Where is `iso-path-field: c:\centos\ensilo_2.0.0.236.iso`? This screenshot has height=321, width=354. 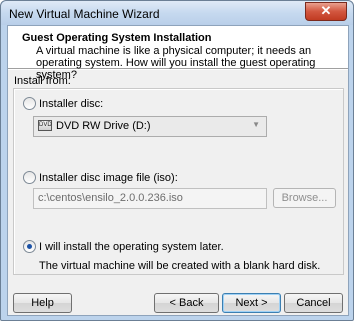 iso-path-field: c:\centos\ensilo_2.0.0.236.iso is located at coordinates (150, 198).